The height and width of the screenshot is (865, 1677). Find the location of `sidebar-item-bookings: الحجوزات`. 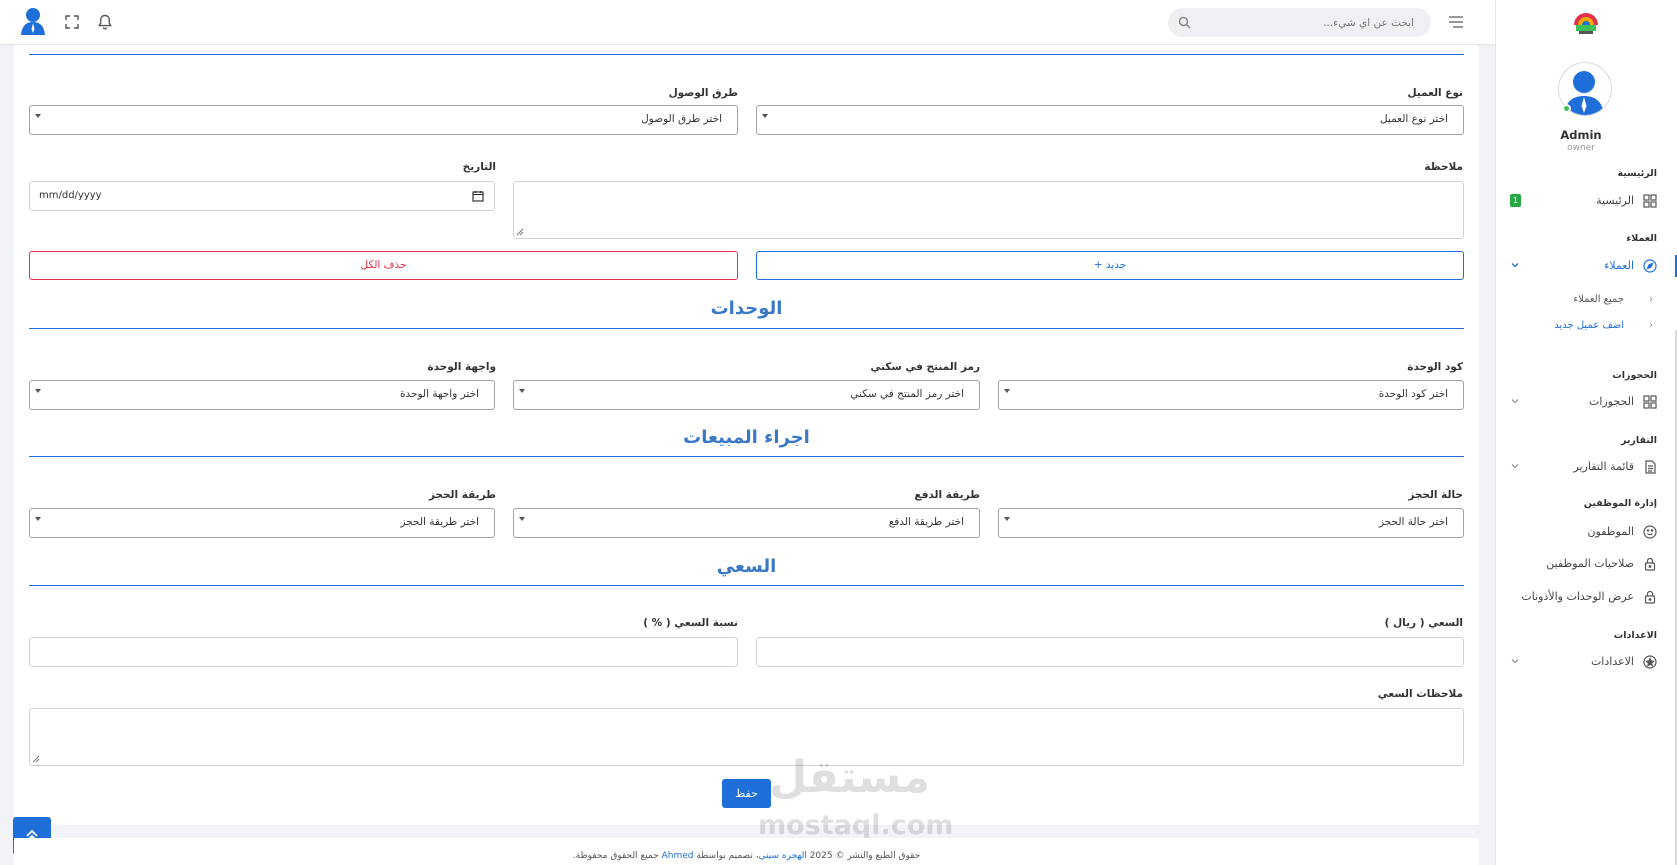

sidebar-item-bookings: الحجوزات is located at coordinates (1586, 402).